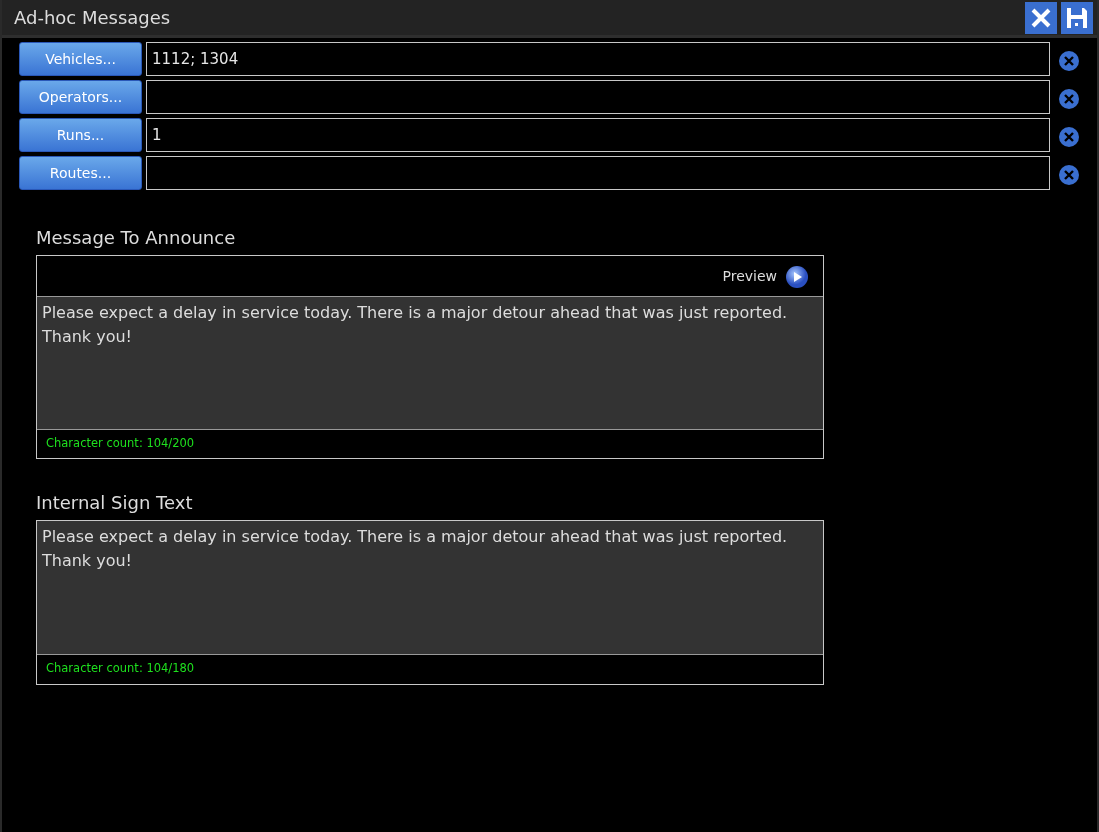 The image size is (1099, 832). I want to click on close-icon, so click(1041, 17).